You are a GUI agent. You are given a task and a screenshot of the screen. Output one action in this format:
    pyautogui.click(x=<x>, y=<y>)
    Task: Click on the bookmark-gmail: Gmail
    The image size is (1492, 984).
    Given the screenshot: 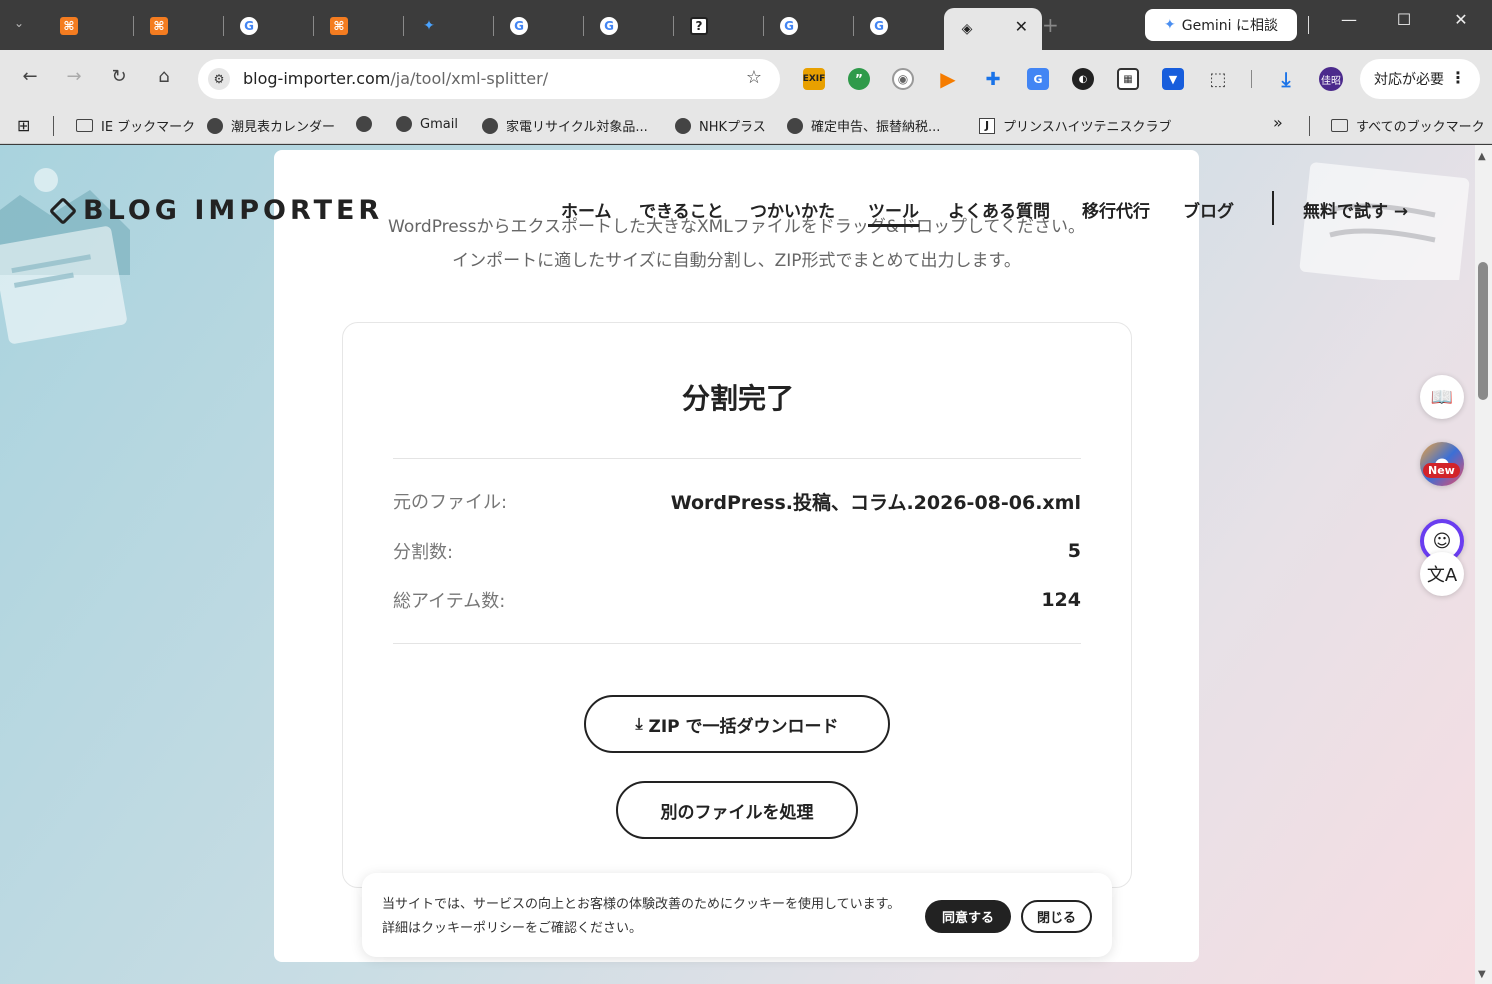 What is the action you would take?
    pyautogui.click(x=427, y=124)
    